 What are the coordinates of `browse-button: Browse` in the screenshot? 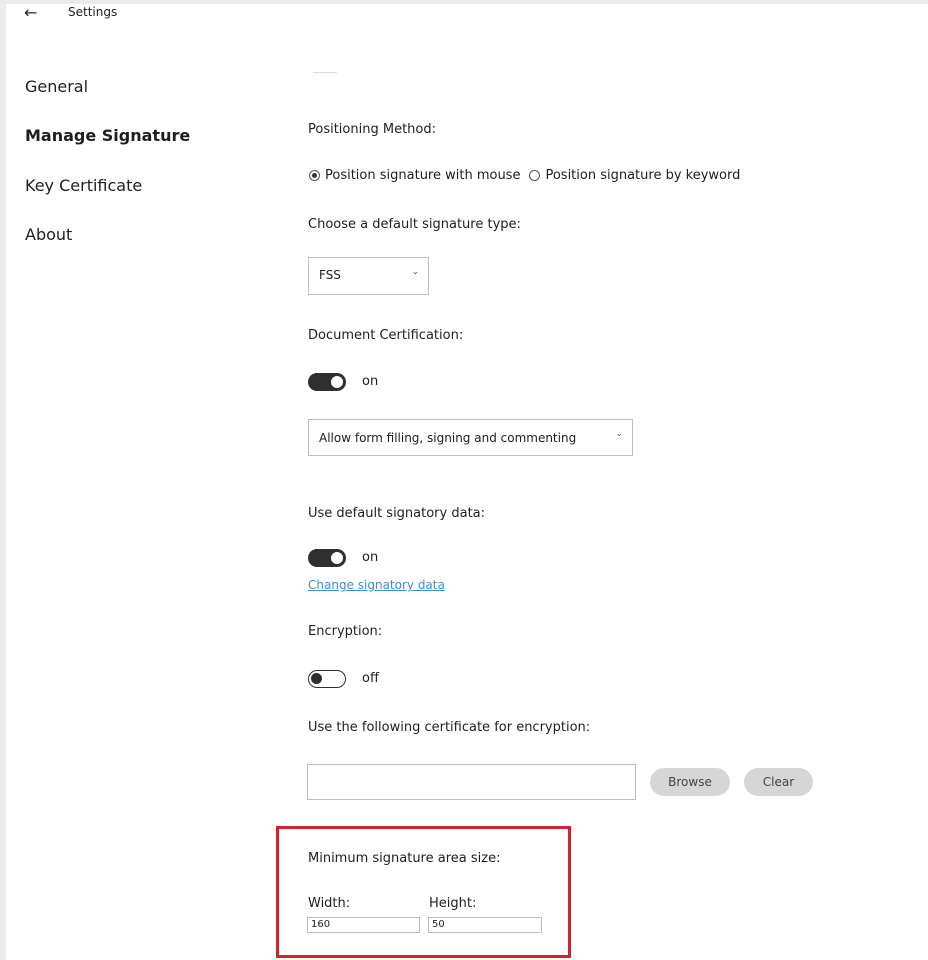 It's located at (690, 782).